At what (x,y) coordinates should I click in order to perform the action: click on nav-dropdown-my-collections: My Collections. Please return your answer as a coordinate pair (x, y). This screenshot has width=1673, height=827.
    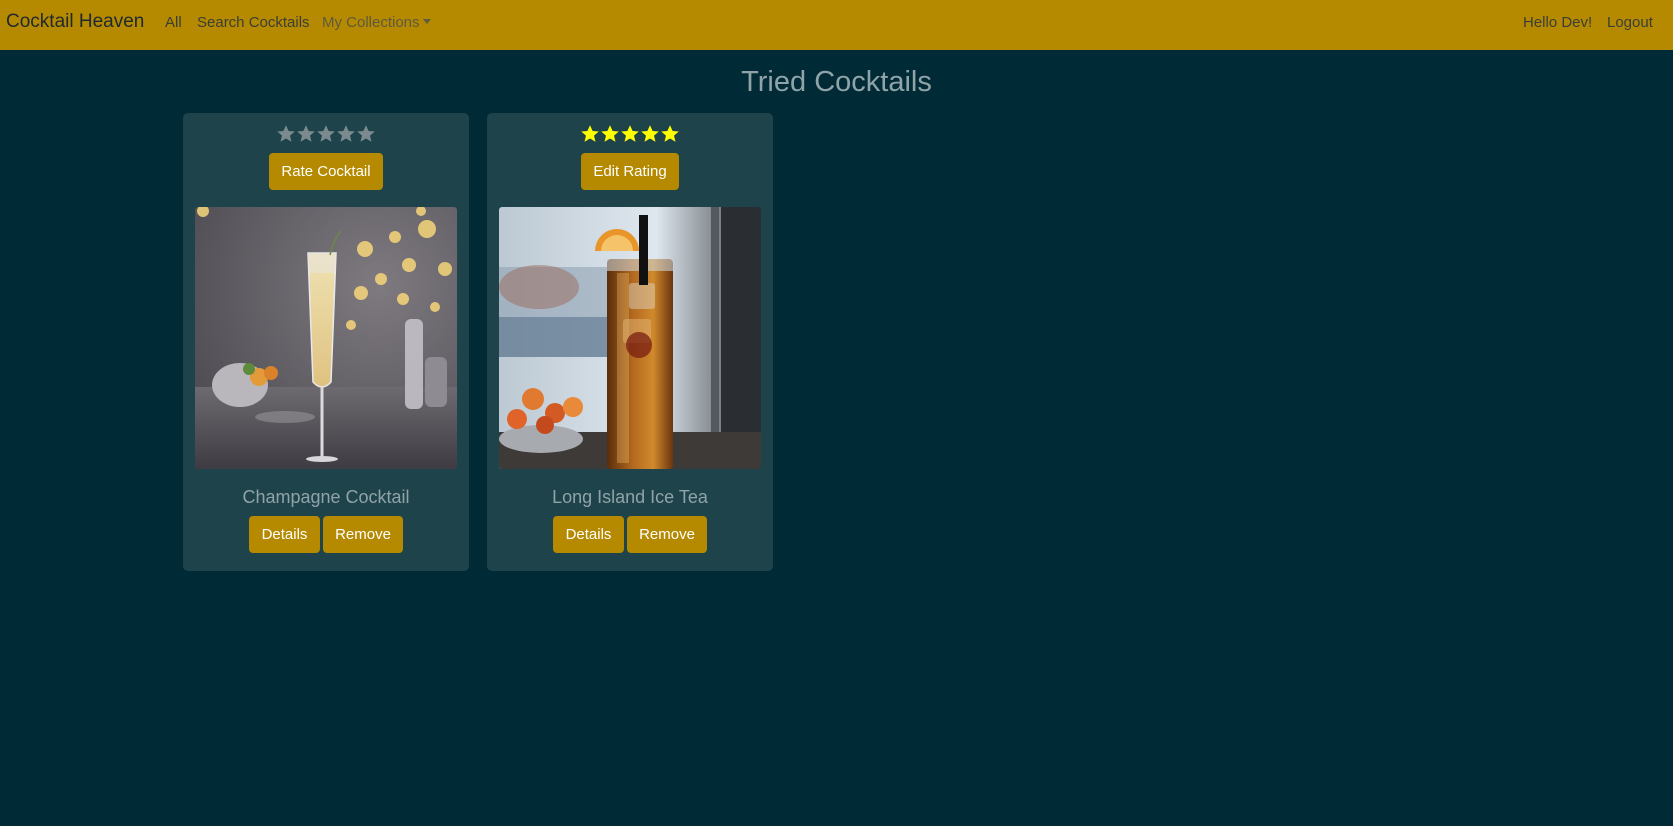
    Looking at the image, I should click on (376, 22).